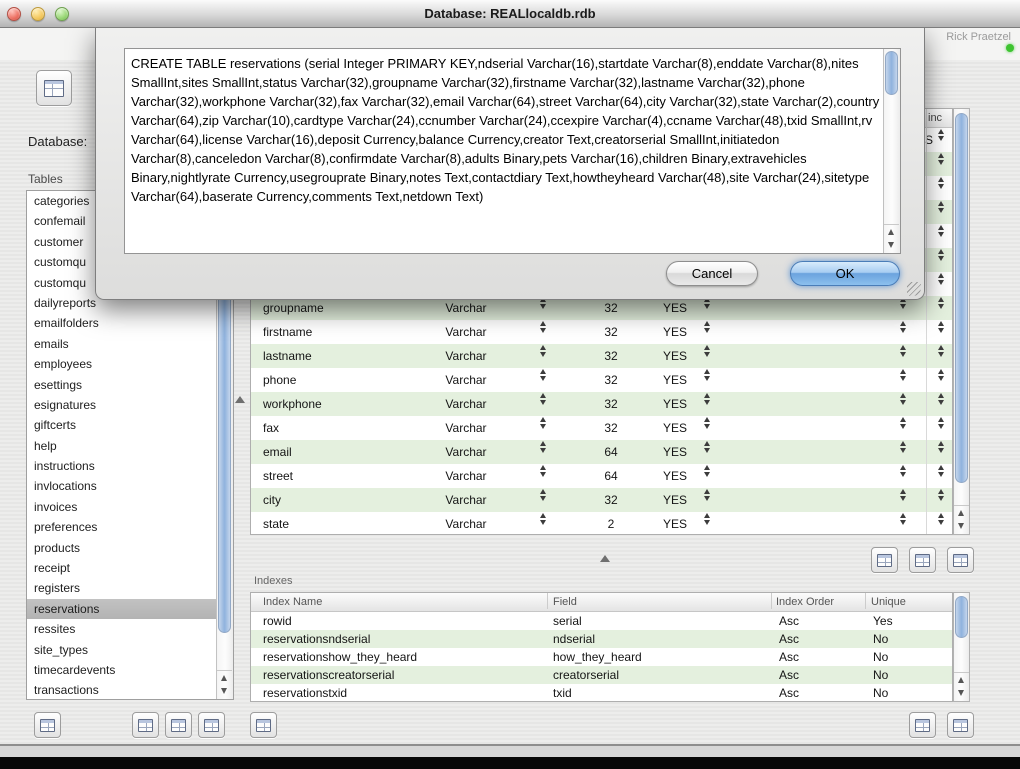  Describe the element at coordinates (122, 670) in the screenshot. I see `sidebar-item-timecardevents: timecardevents` at that location.